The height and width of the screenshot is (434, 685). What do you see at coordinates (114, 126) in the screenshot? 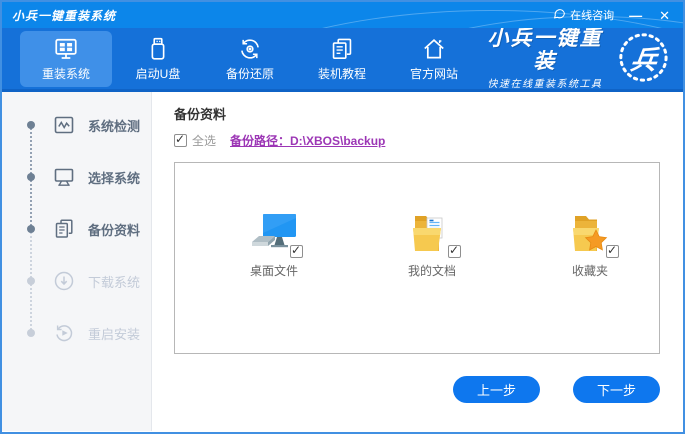
I see `step-label: 系统检测` at bounding box center [114, 126].